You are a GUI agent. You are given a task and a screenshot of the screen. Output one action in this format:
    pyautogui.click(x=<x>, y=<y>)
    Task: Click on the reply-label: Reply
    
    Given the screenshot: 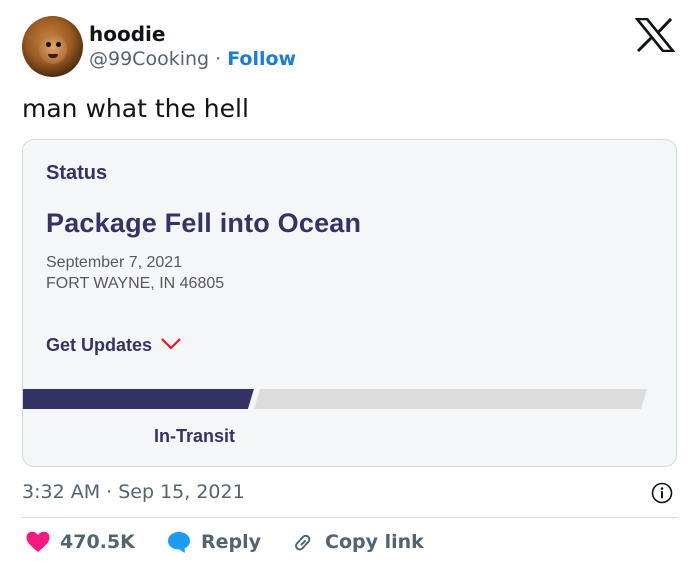 What is the action you would take?
    pyautogui.click(x=231, y=542)
    